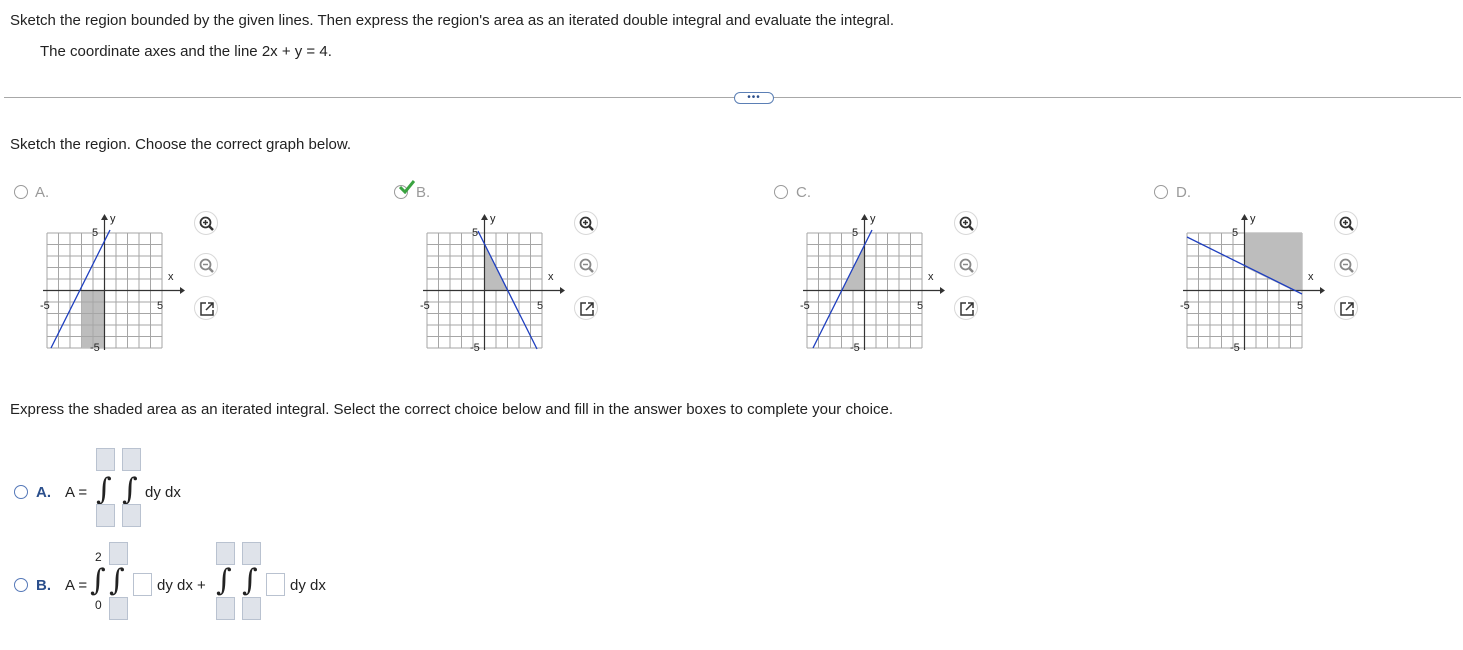  Describe the element at coordinates (1161, 192) in the screenshot. I see `option-d-radio` at that location.